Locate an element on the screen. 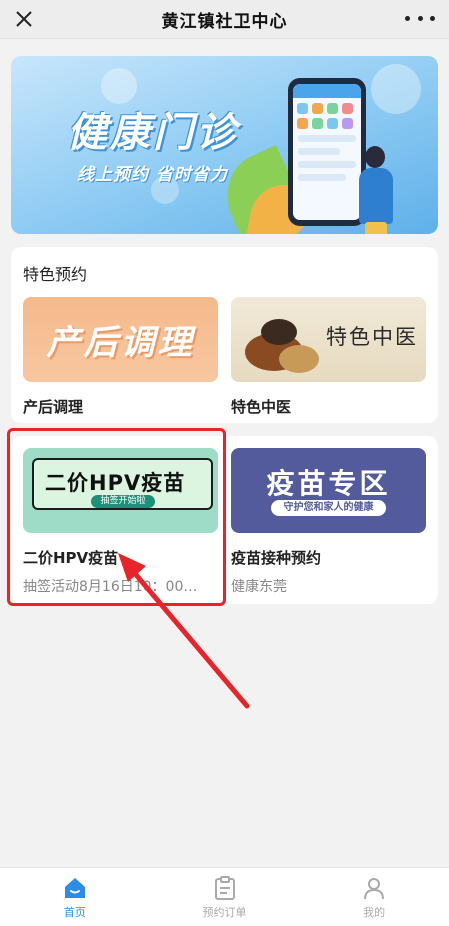 Image resolution: width=449 pixels, height=926 pixels. page-title: 黄江镇社卫中心 is located at coordinates (224, 21).